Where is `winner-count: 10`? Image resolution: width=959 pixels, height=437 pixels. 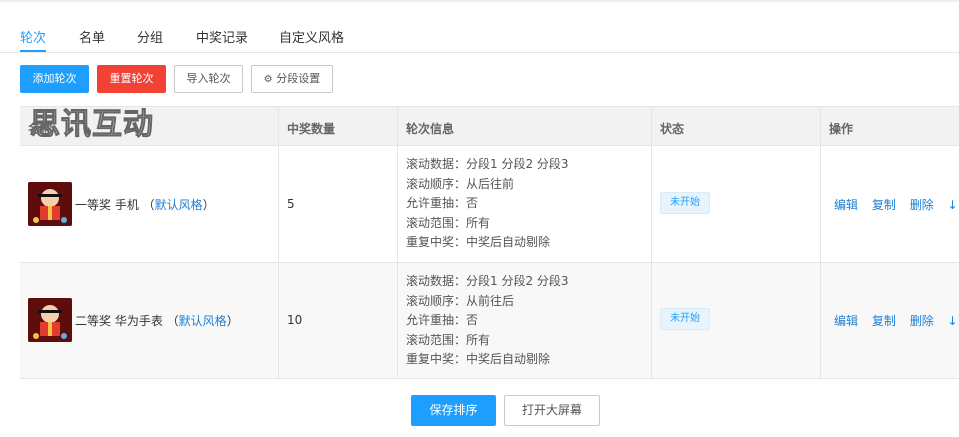
winner-count: 10 is located at coordinates (295, 320).